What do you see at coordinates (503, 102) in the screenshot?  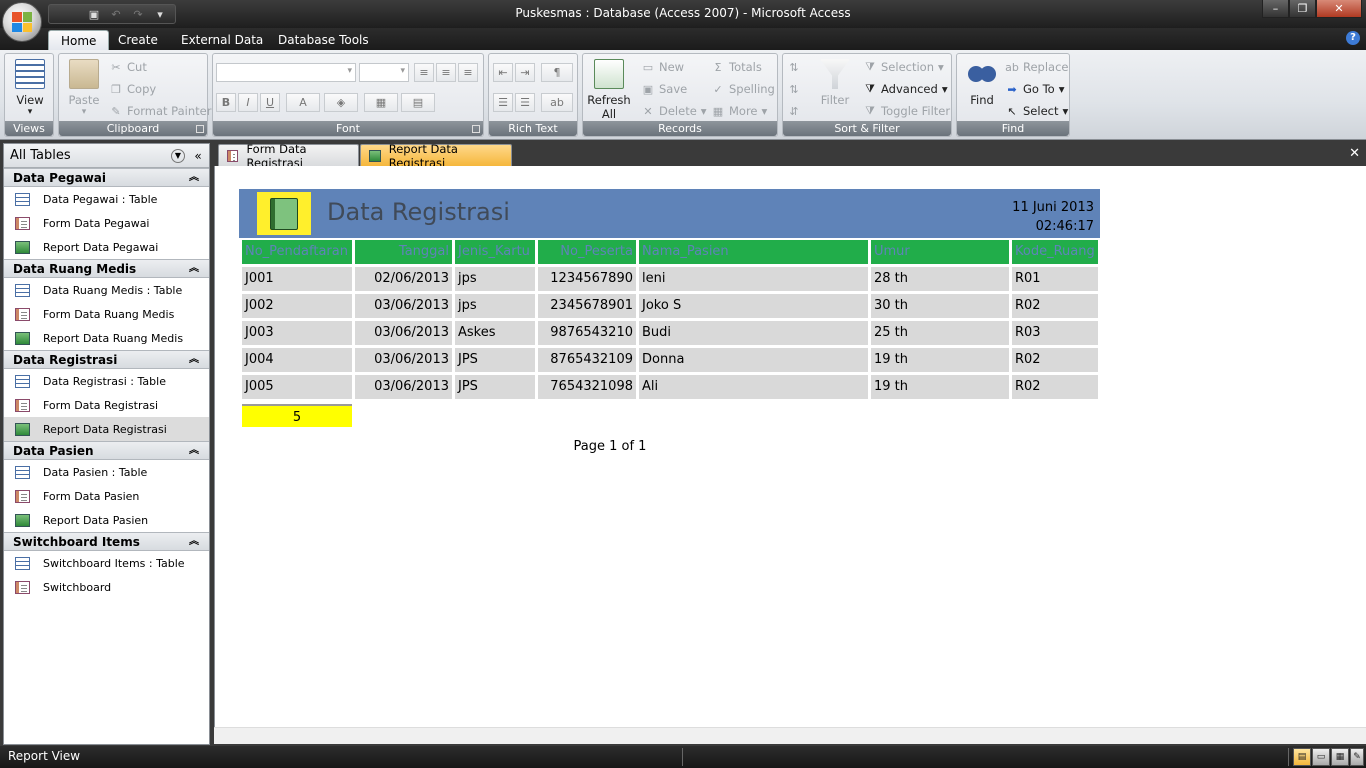 I see `numbering-icon: ☰` at bounding box center [503, 102].